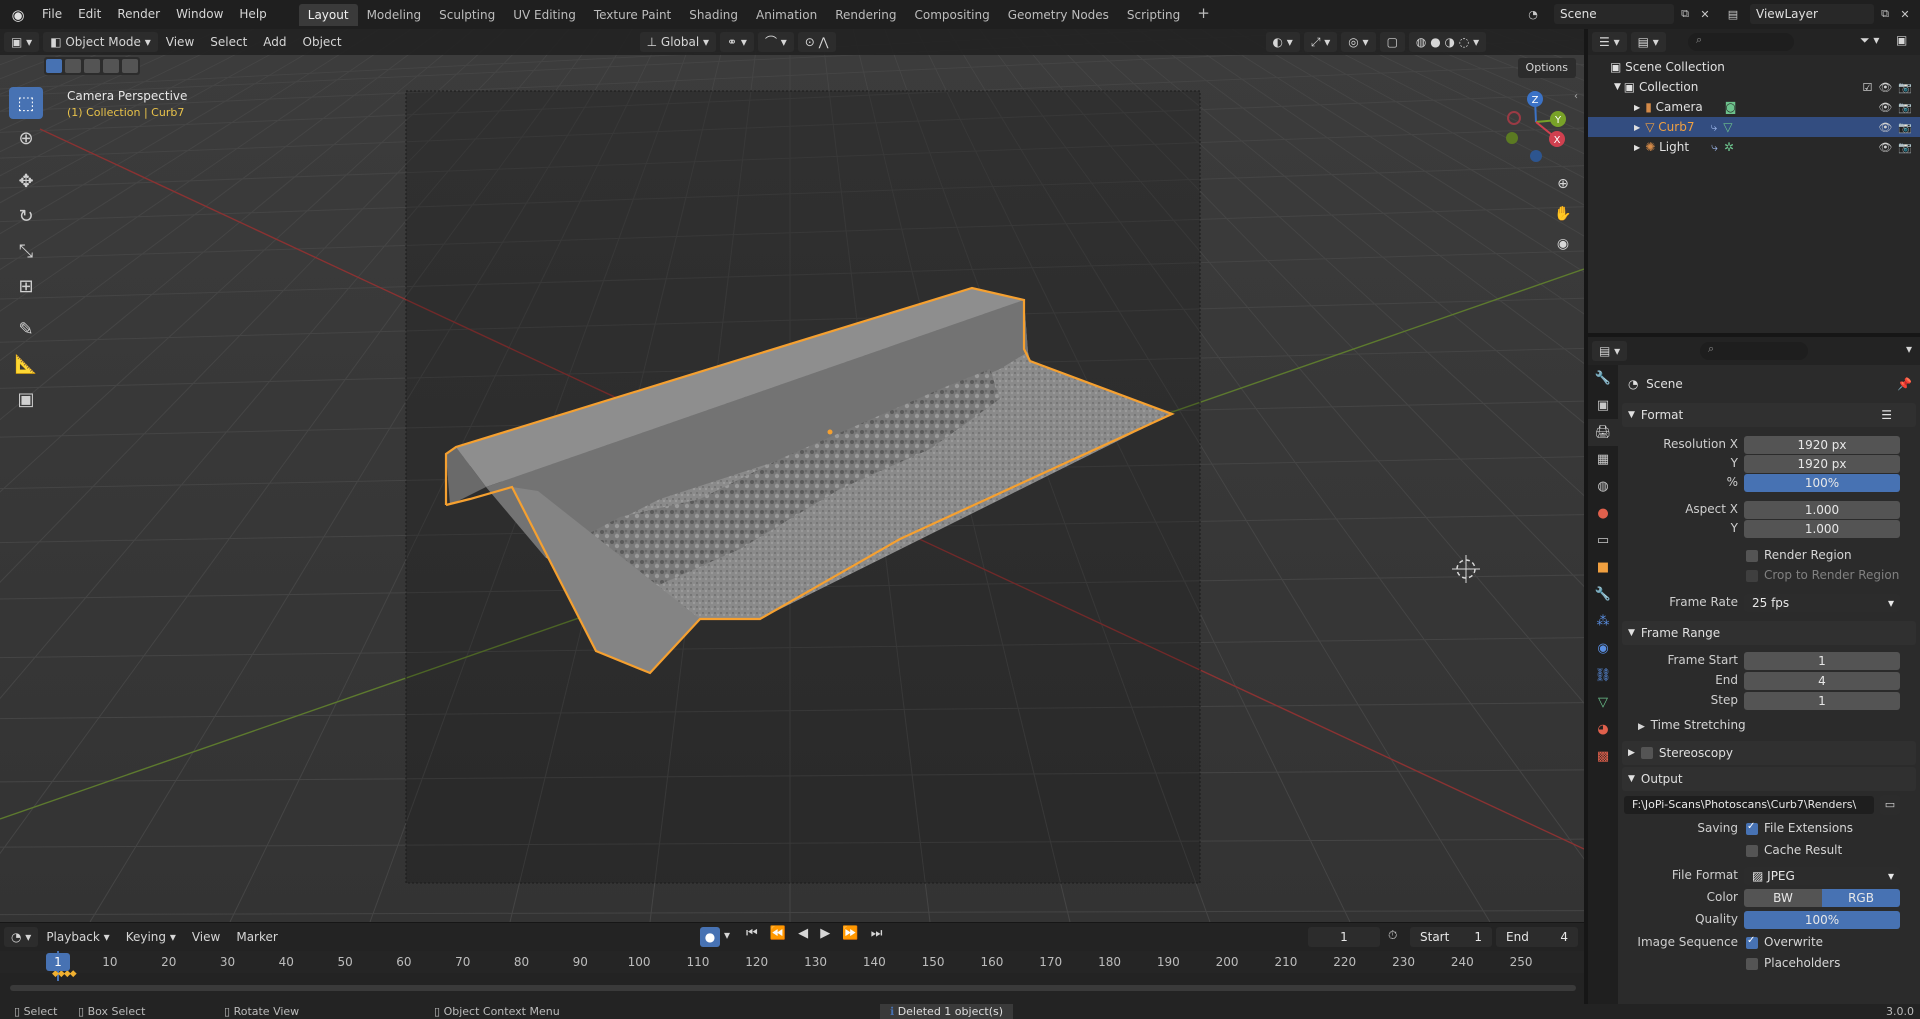  What do you see at coordinates (92, 66) in the screenshot?
I see `select-mode-buttons` at bounding box center [92, 66].